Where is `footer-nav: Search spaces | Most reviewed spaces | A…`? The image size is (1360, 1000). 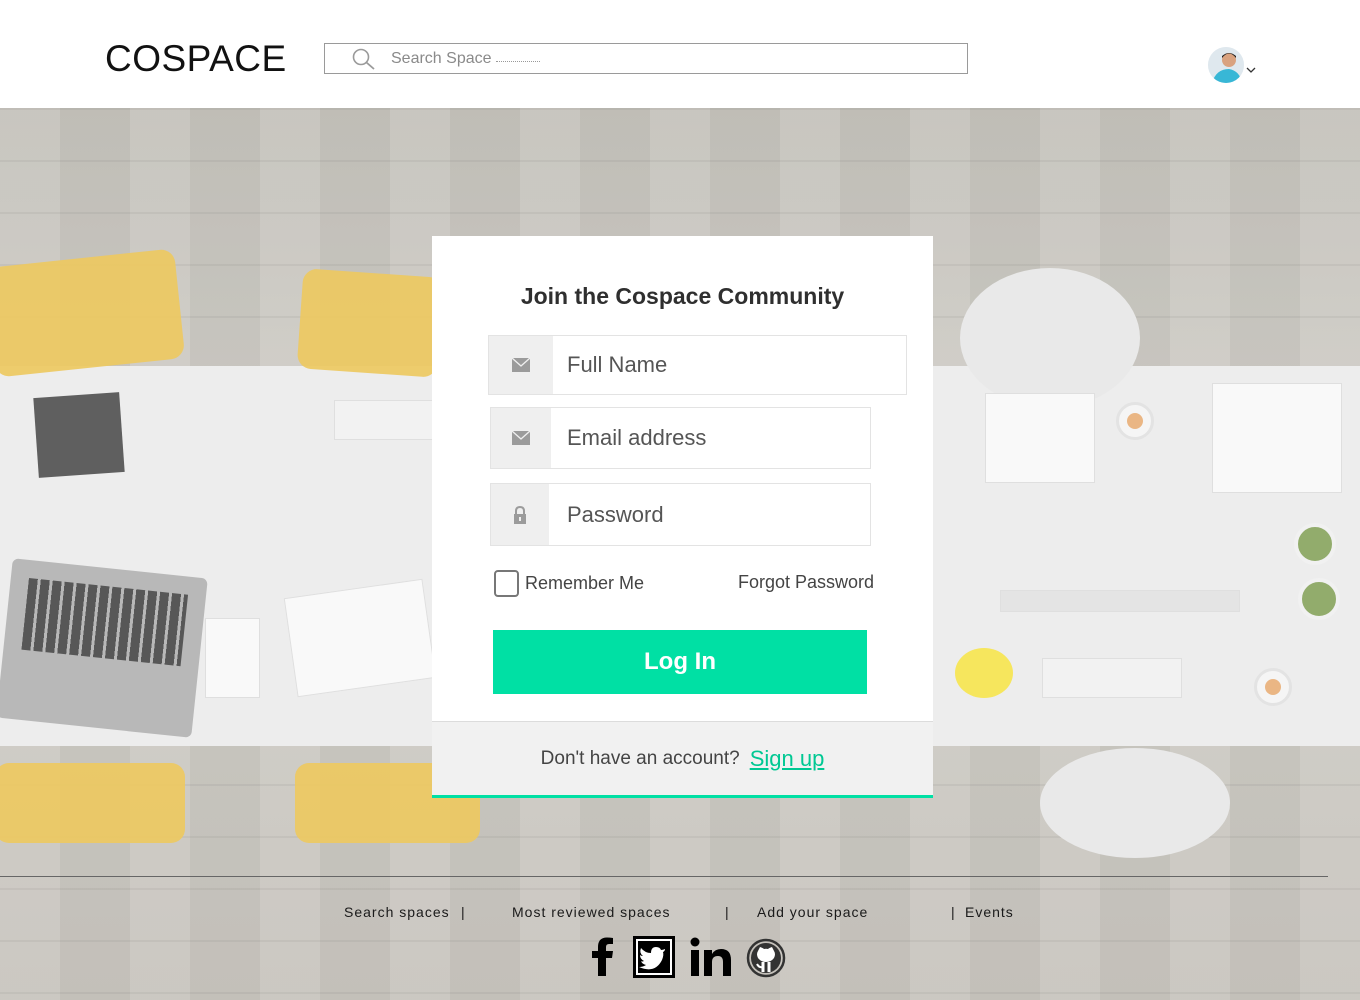 footer-nav: Search spaces | Most reviewed spaces | A… is located at coordinates (680, 914).